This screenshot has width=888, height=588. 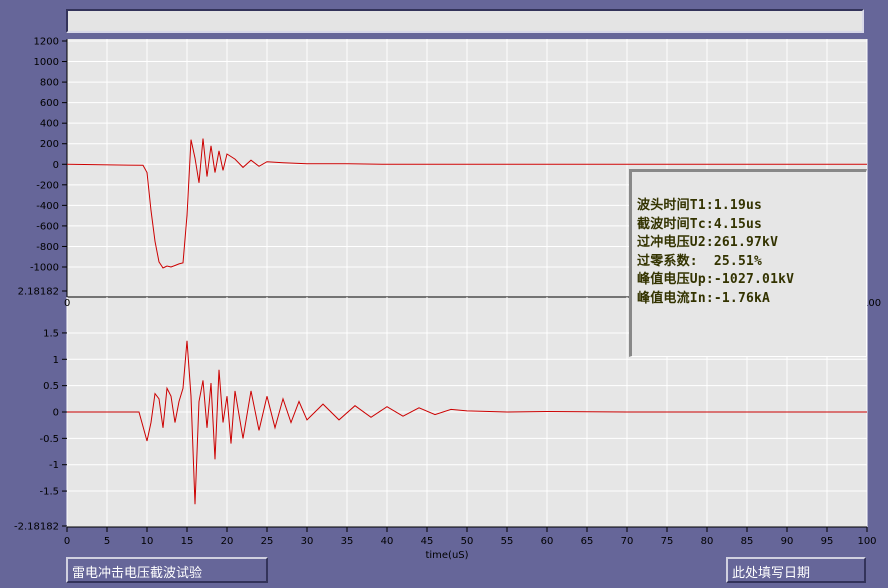 I want to click on bottom-y-tick-label: 2.18182, so click(x=38, y=292).